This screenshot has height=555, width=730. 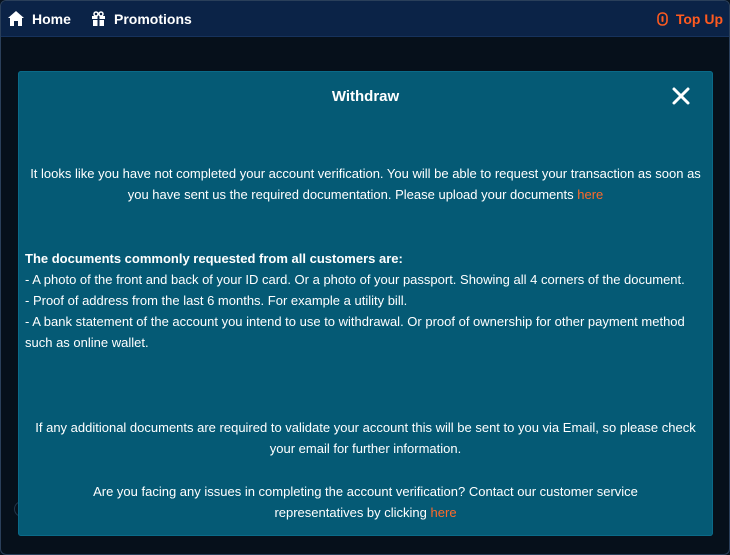 I want to click on nav-promotions: Promotions, so click(x=141, y=18).